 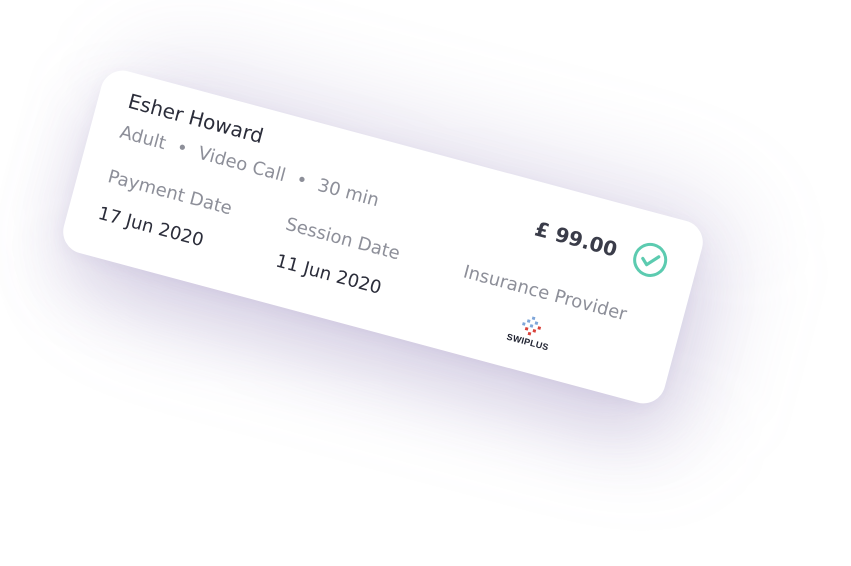 What do you see at coordinates (143, 138) in the screenshot?
I see `client-type: Adult` at bounding box center [143, 138].